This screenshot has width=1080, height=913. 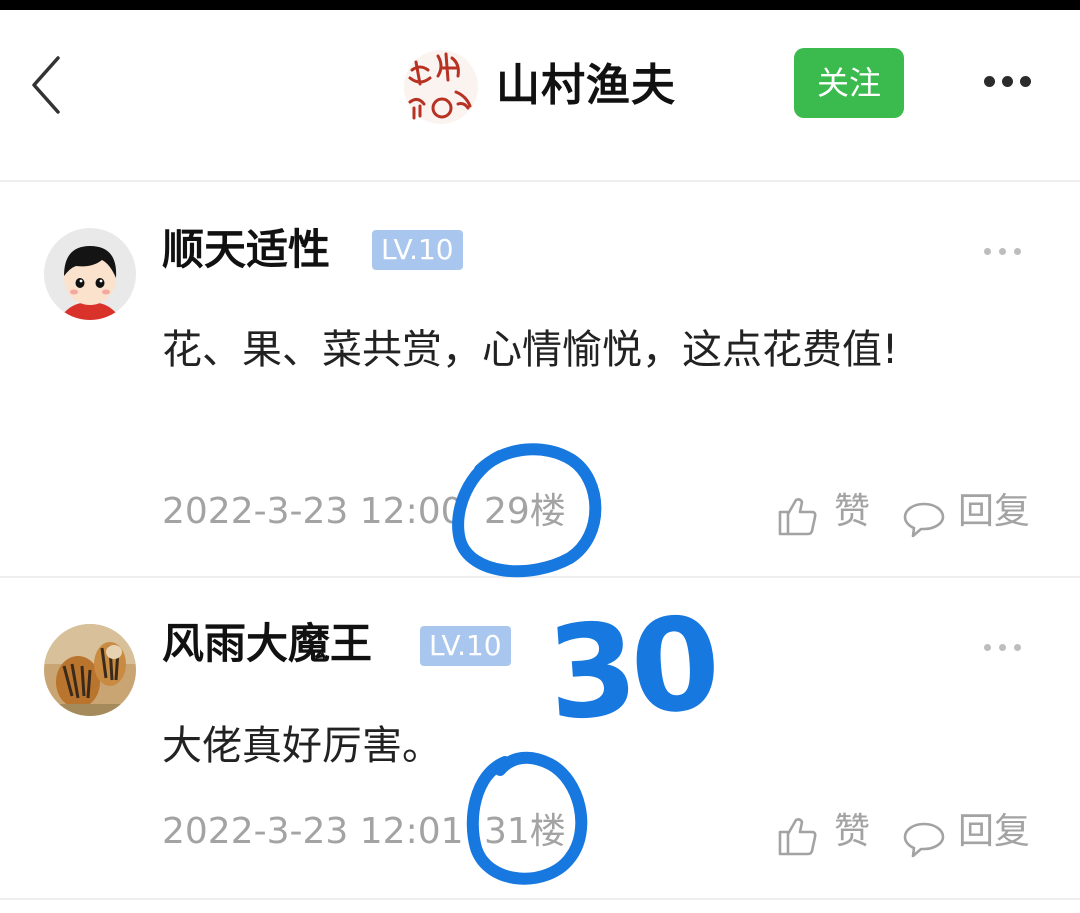 I want to click on comment-divider, so click(x=540, y=899).